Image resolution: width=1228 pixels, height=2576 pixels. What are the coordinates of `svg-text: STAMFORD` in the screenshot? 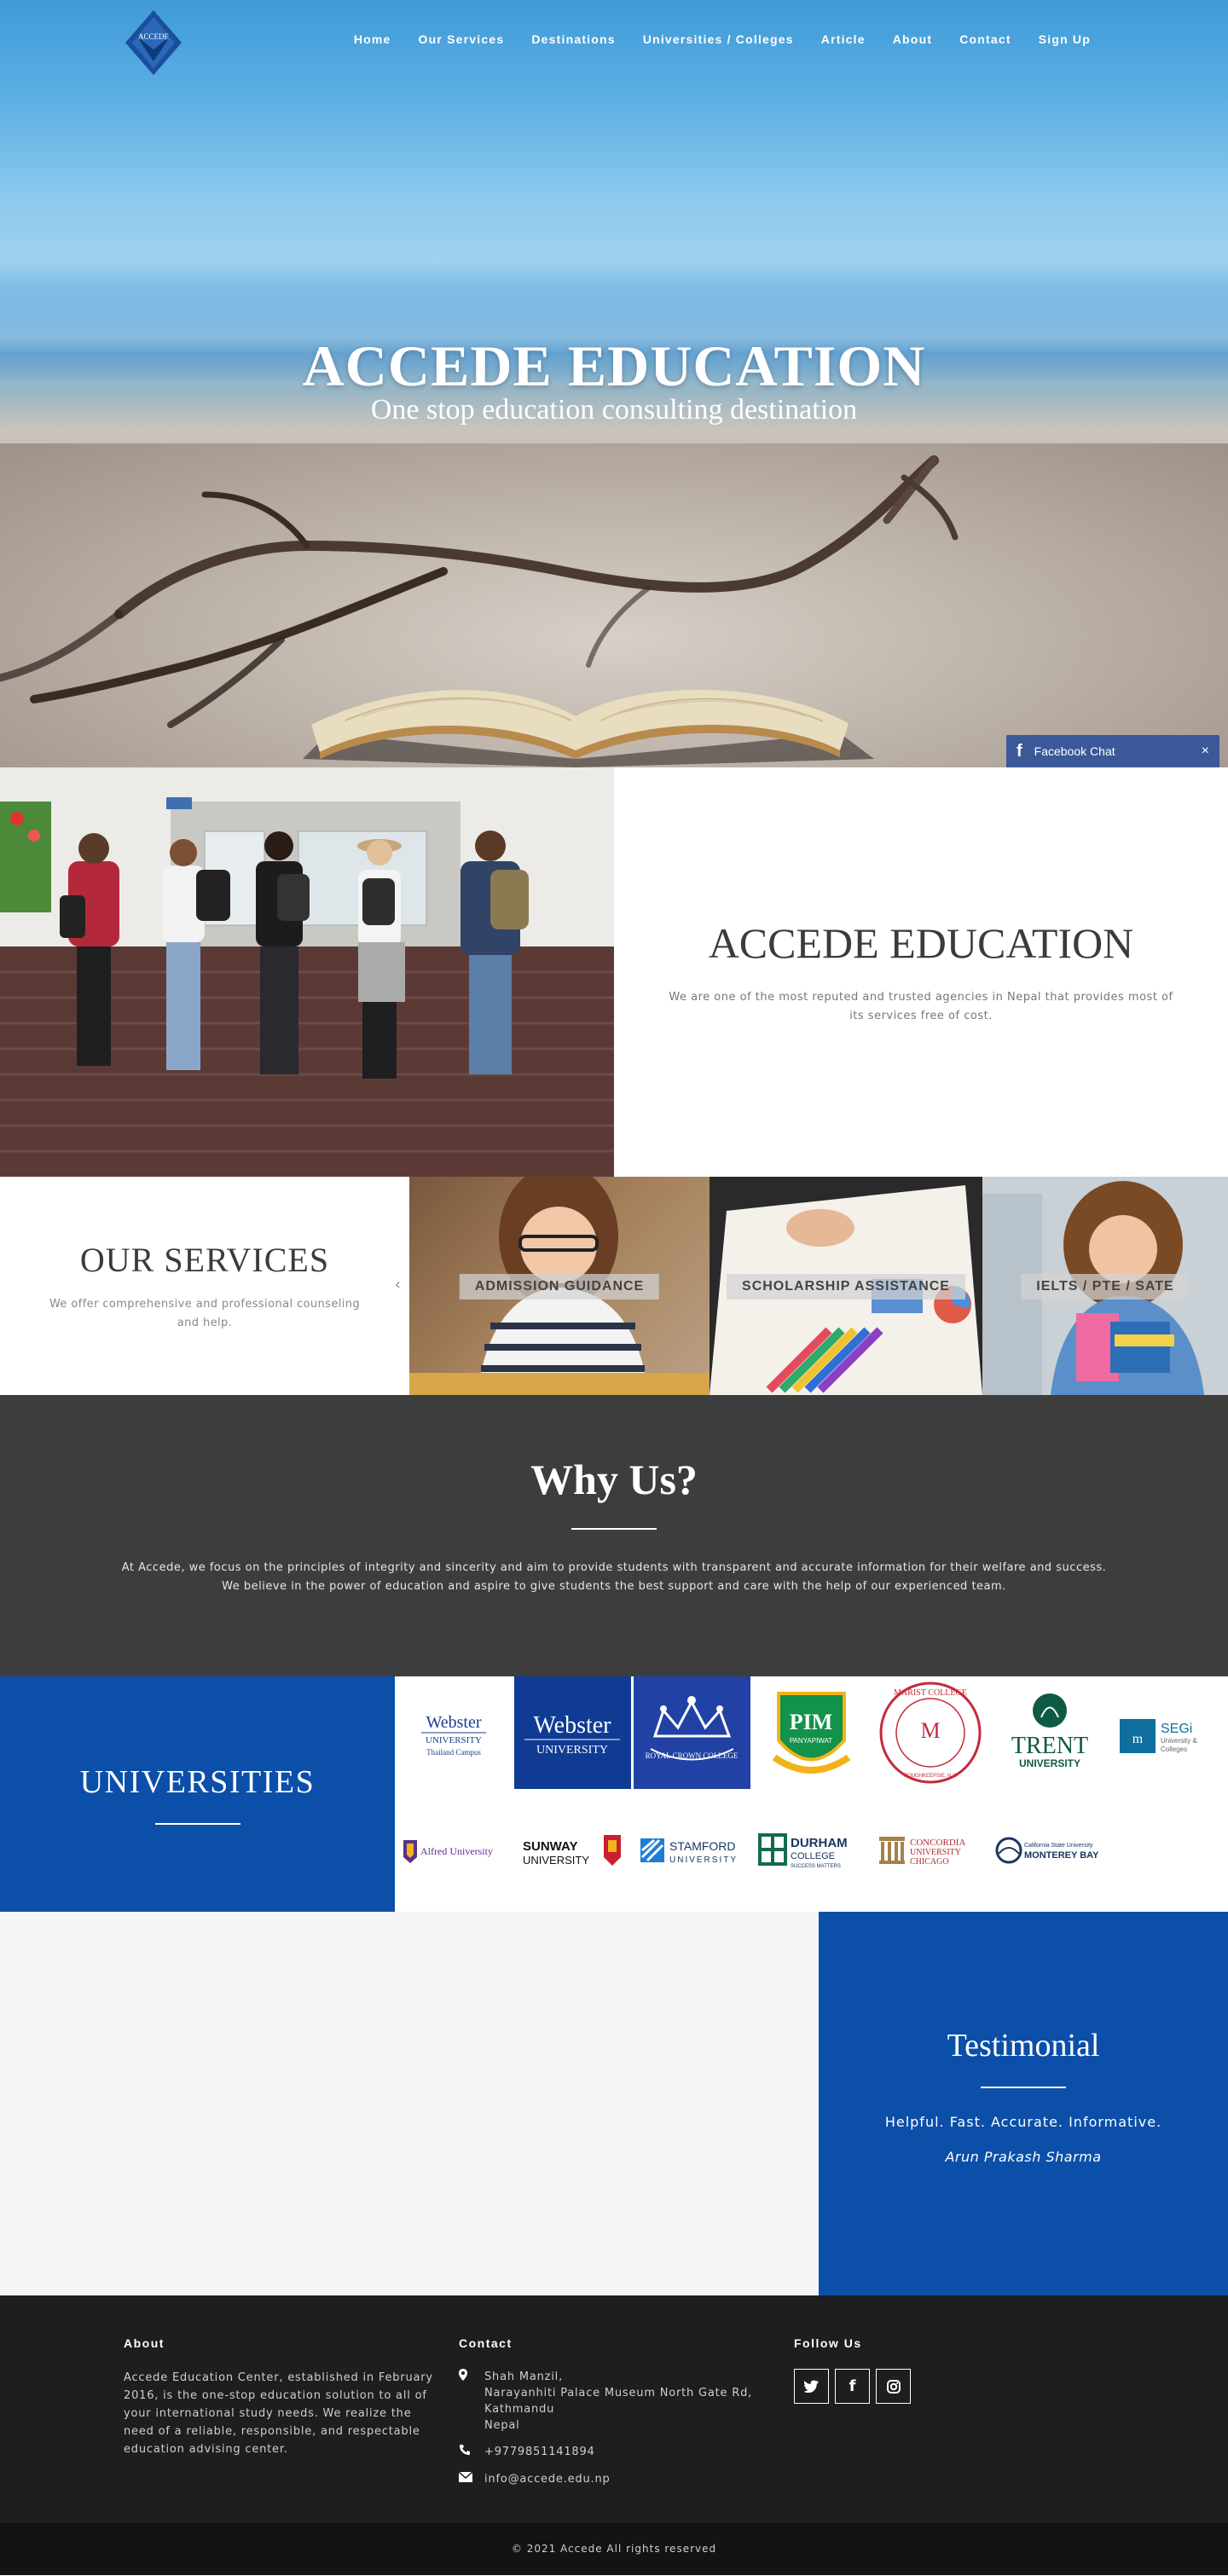 It's located at (702, 1846).